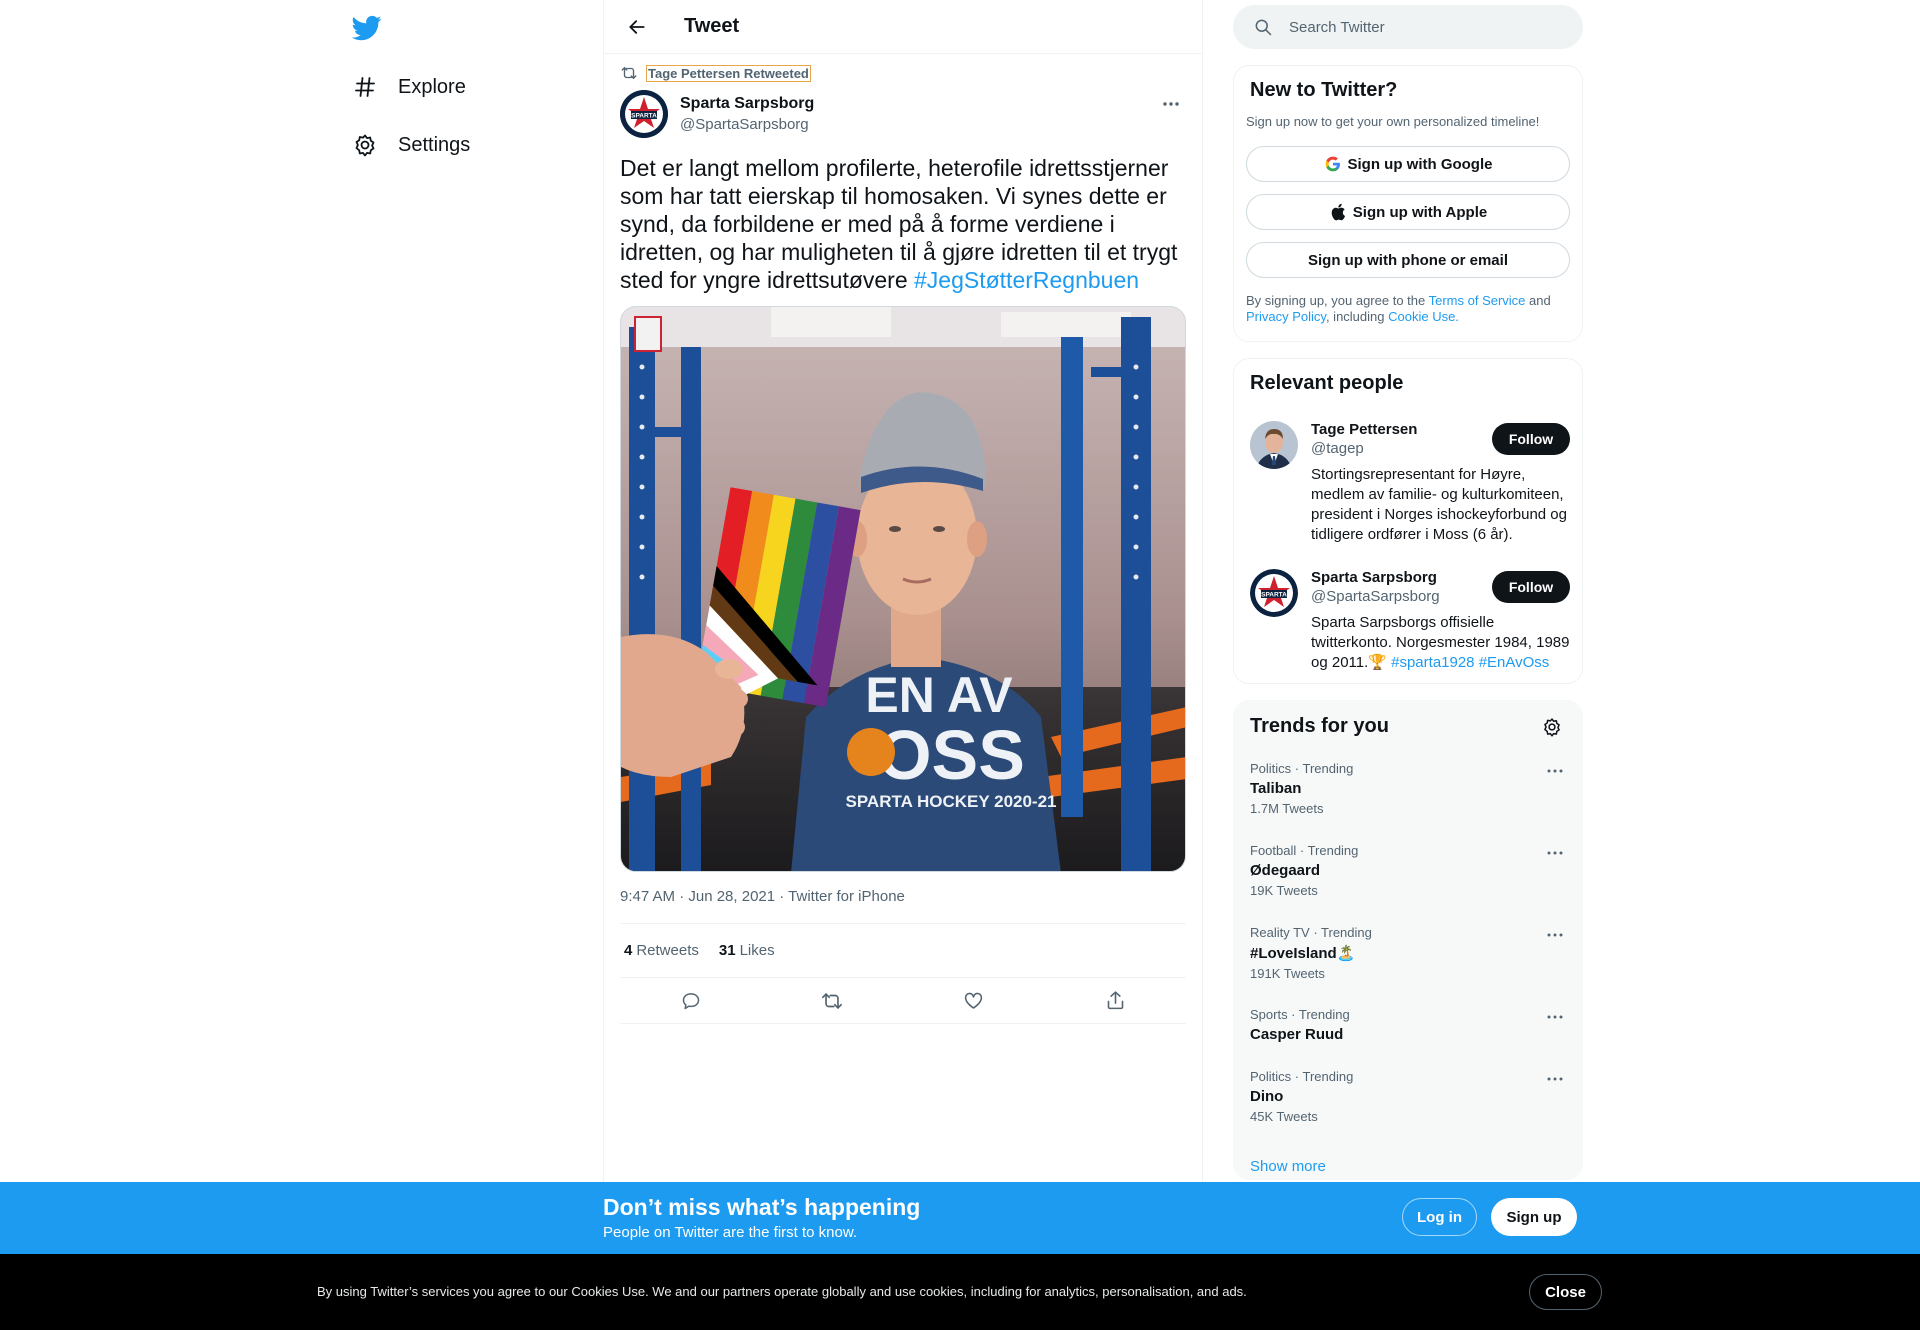 The height and width of the screenshot is (1330, 1920). What do you see at coordinates (712, 26) in the screenshot?
I see `page-title: Tweet` at bounding box center [712, 26].